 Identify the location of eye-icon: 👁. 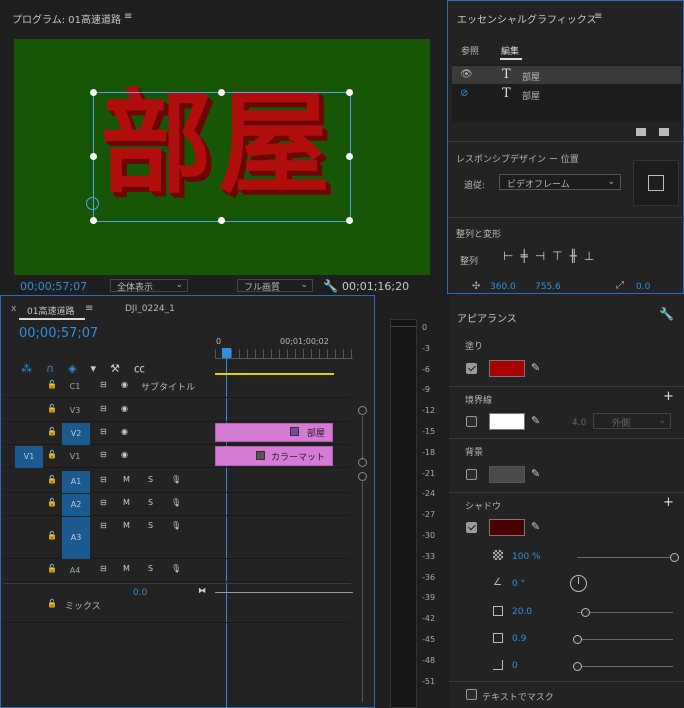
(466, 74).